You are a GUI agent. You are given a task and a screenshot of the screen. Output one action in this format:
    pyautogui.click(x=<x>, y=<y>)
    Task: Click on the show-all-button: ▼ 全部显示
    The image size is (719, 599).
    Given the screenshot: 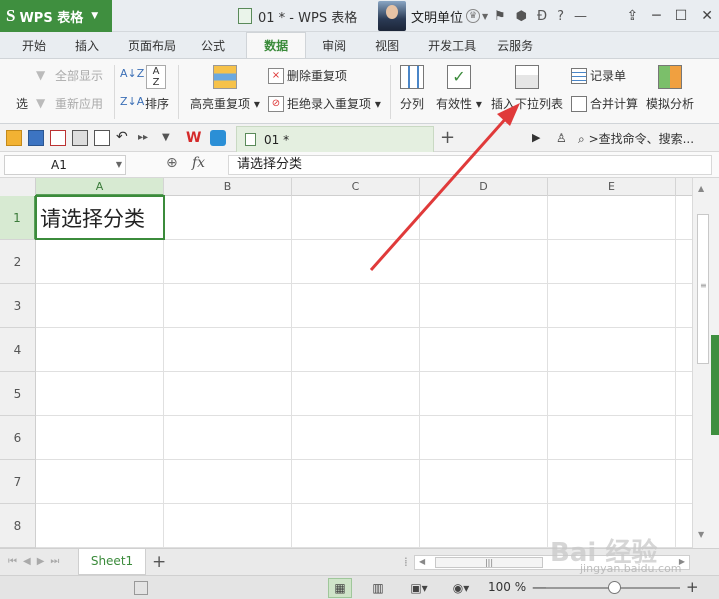 What is the action you would take?
    pyautogui.click(x=69, y=75)
    